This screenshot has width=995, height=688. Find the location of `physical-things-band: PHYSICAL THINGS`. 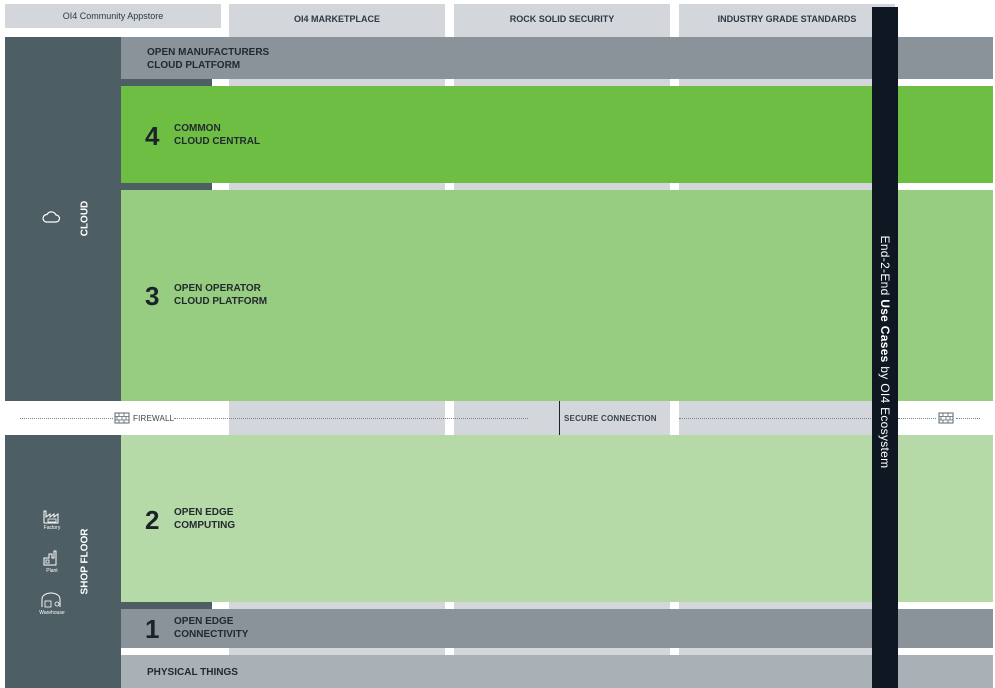

physical-things-band: PHYSICAL THINGS is located at coordinates (557, 671).